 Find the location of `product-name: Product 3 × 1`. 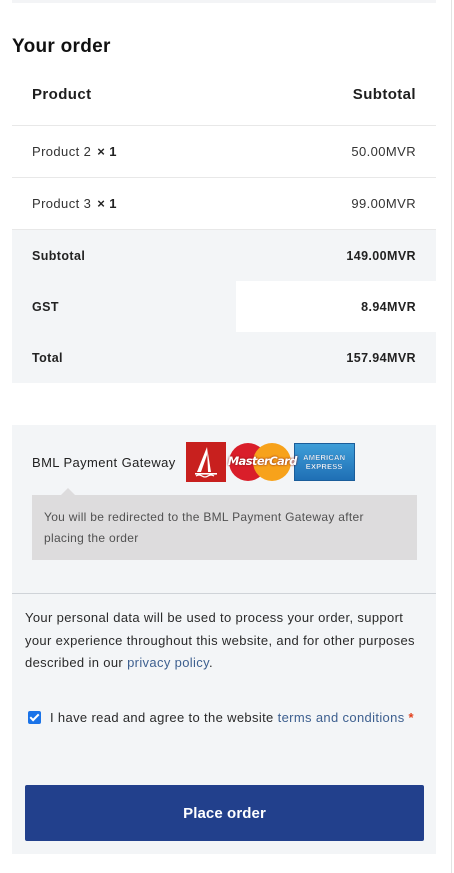

product-name: Product 3 × 1 is located at coordinates (74, 203).